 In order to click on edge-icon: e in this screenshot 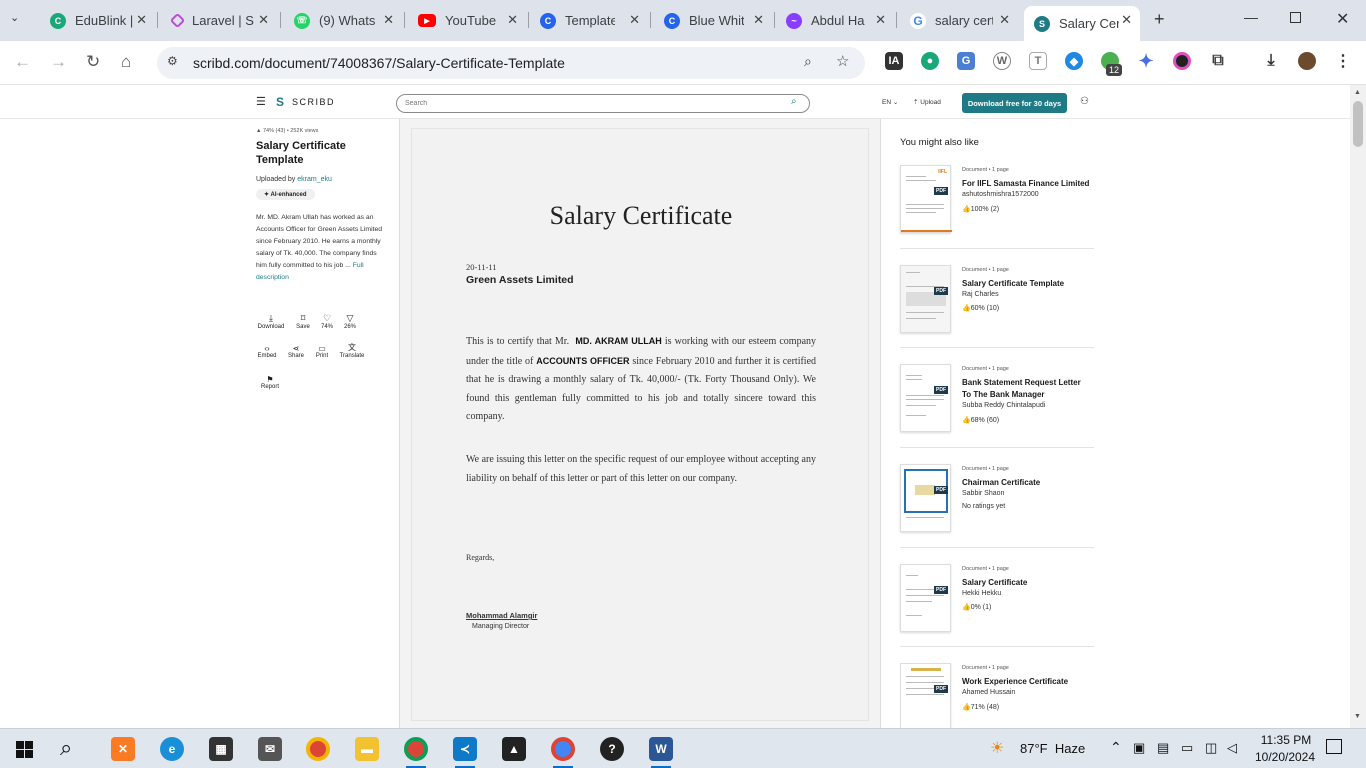, I will do `click(172, 749)`.